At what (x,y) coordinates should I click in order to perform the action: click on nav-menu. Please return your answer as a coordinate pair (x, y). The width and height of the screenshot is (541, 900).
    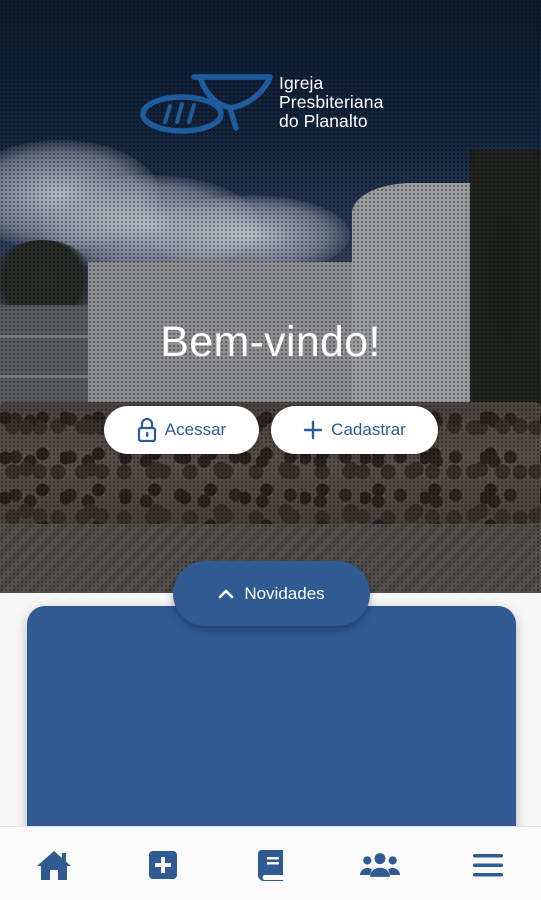
    Looking at the image, I should click on (488, 865).